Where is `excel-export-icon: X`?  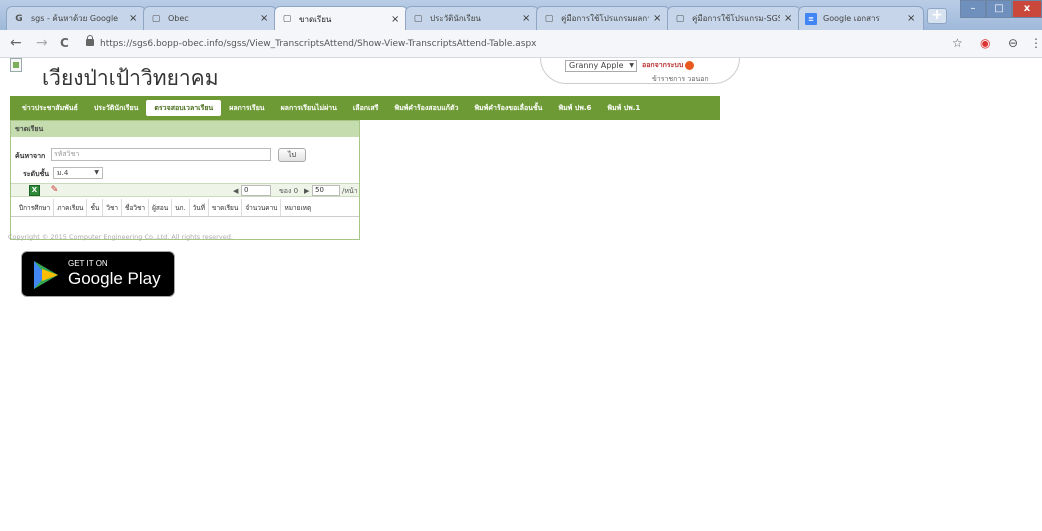 excel-export-icon: X is located at coordinates (34, 190).